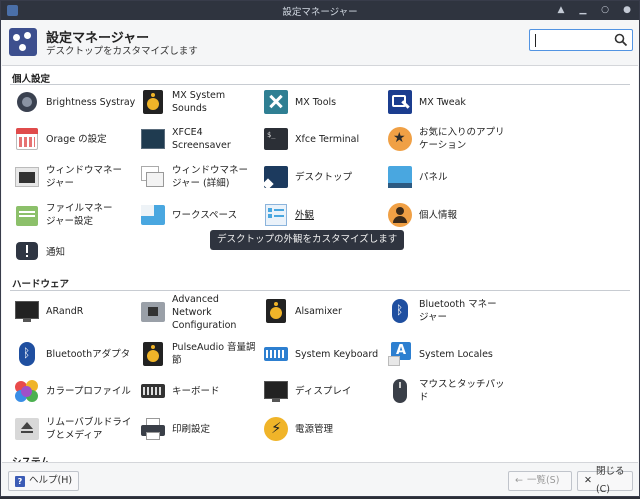  I want to click on item-xfce-terminal: $_ Xfce Terminal, so click(324, 139).